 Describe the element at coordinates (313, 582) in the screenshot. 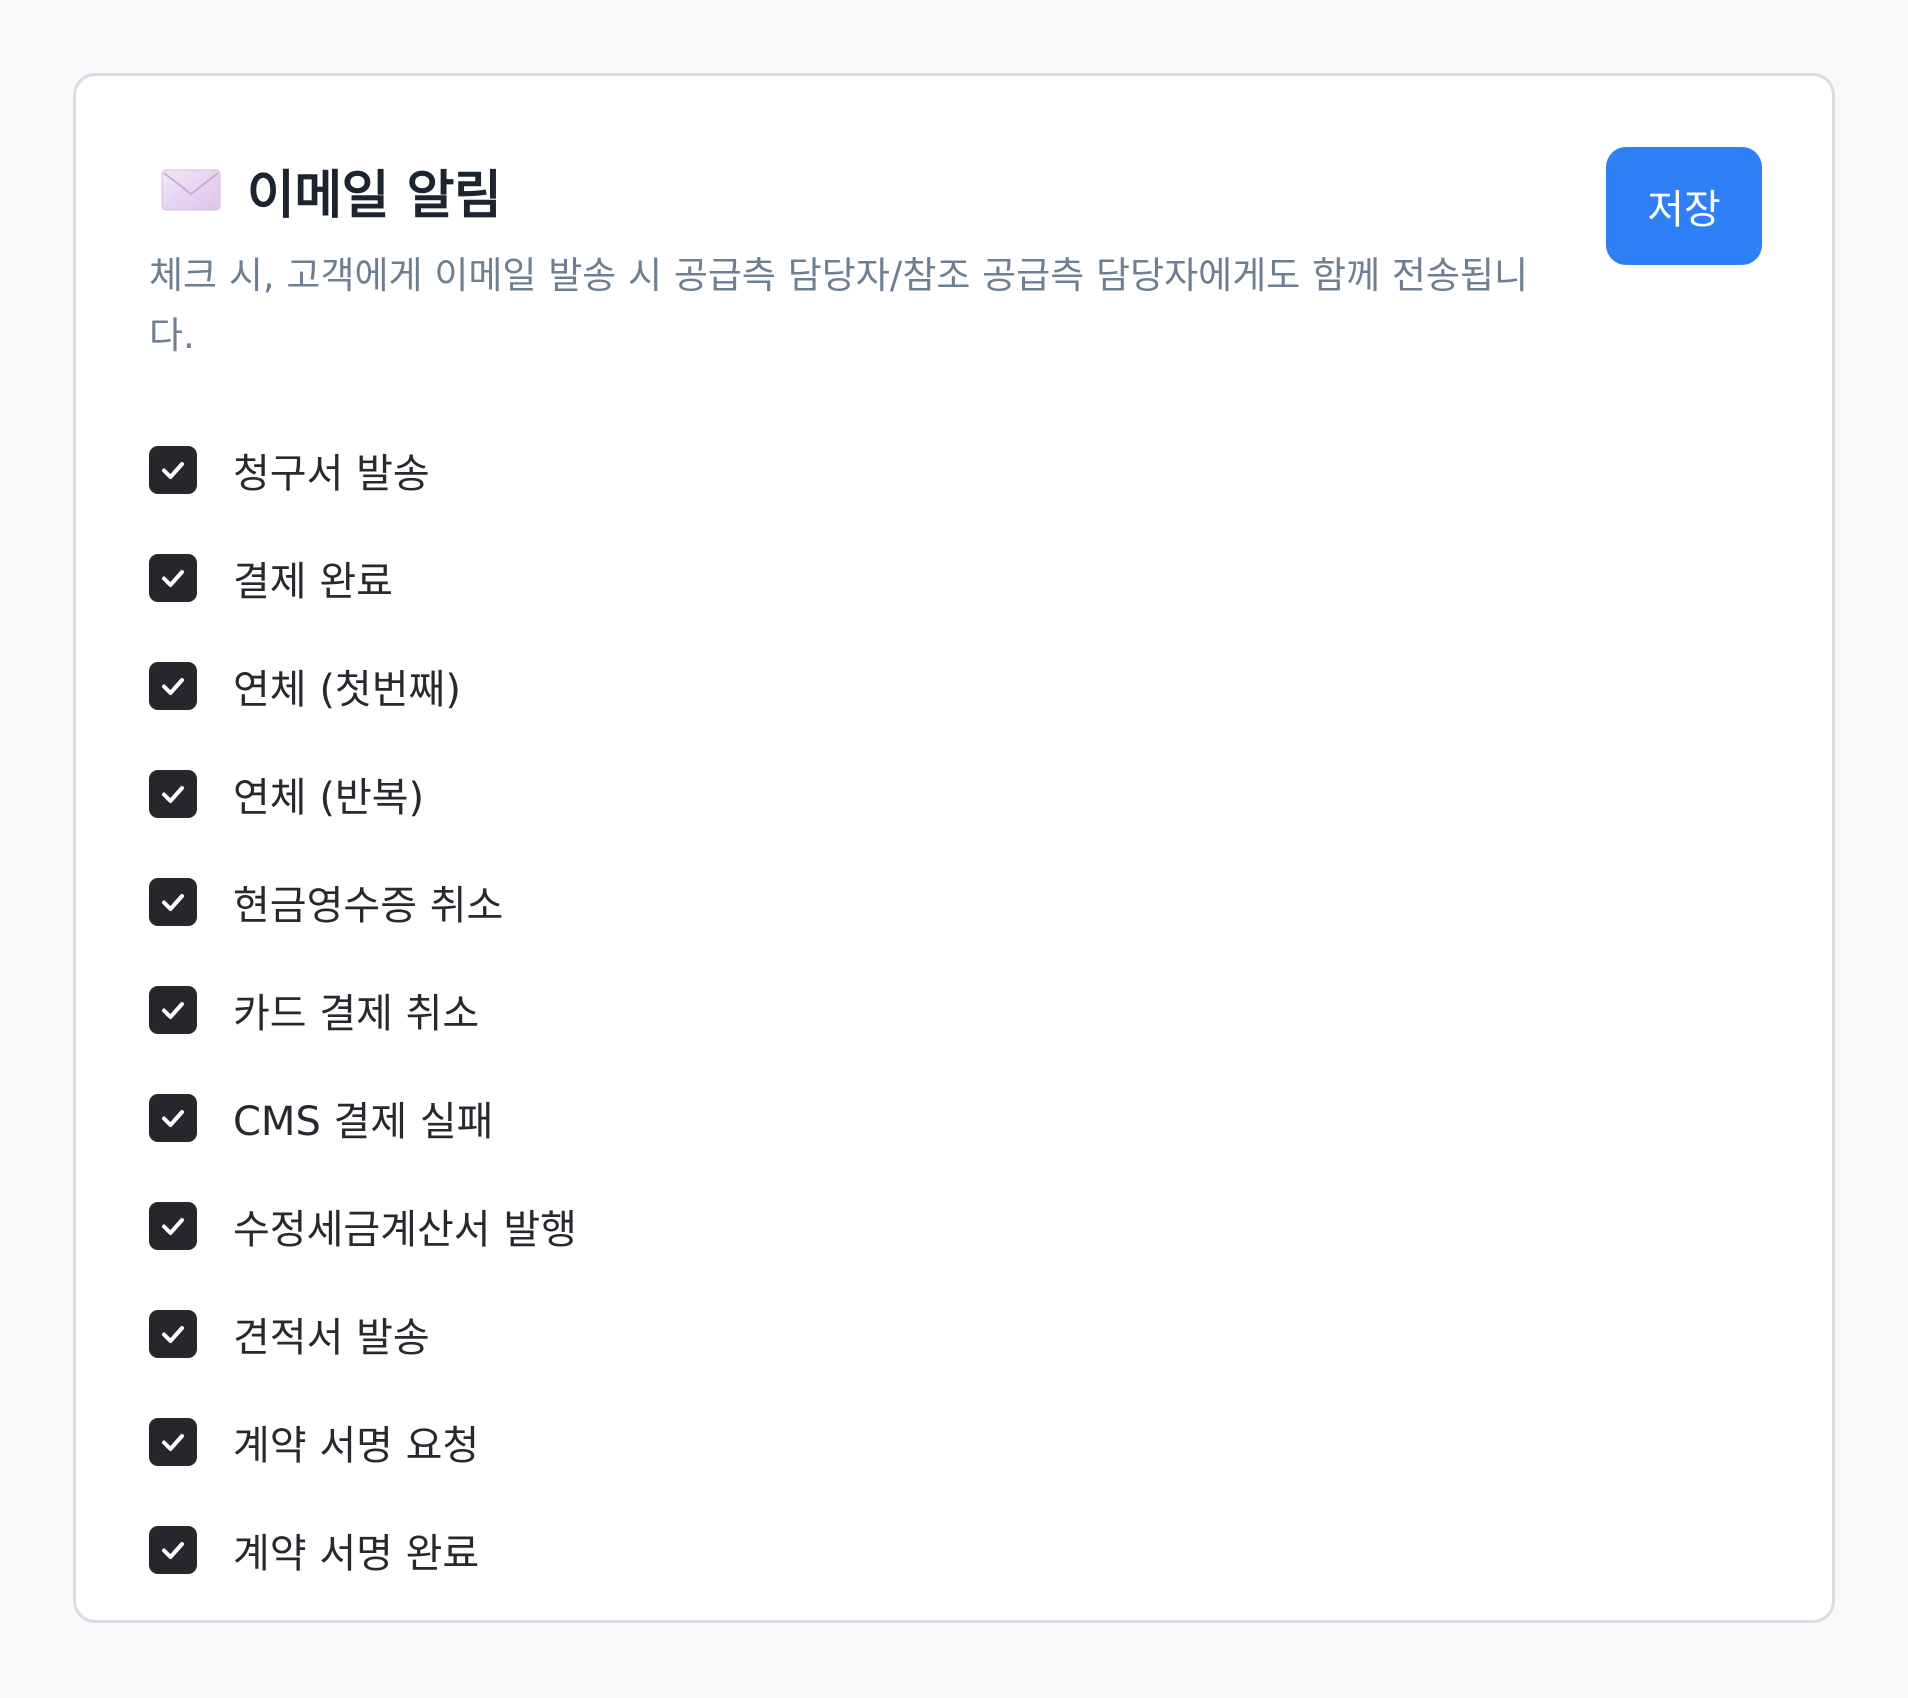

I see `option-label: 결제 완료` at that location.